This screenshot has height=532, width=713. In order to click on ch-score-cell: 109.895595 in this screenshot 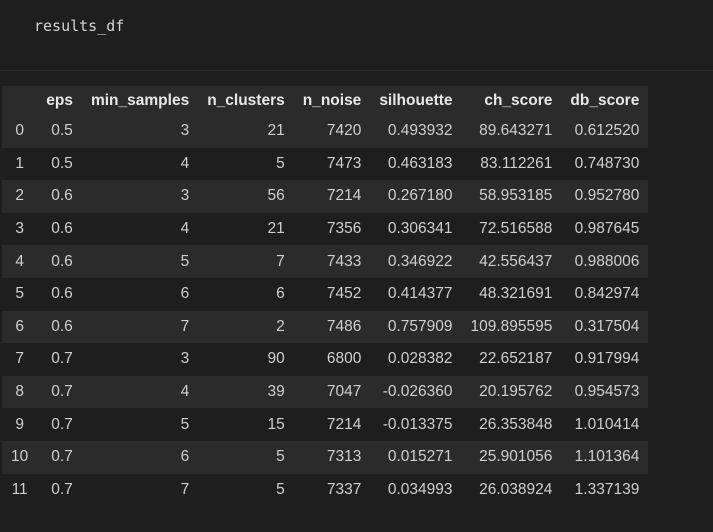, I will do `click(511, 326)`.